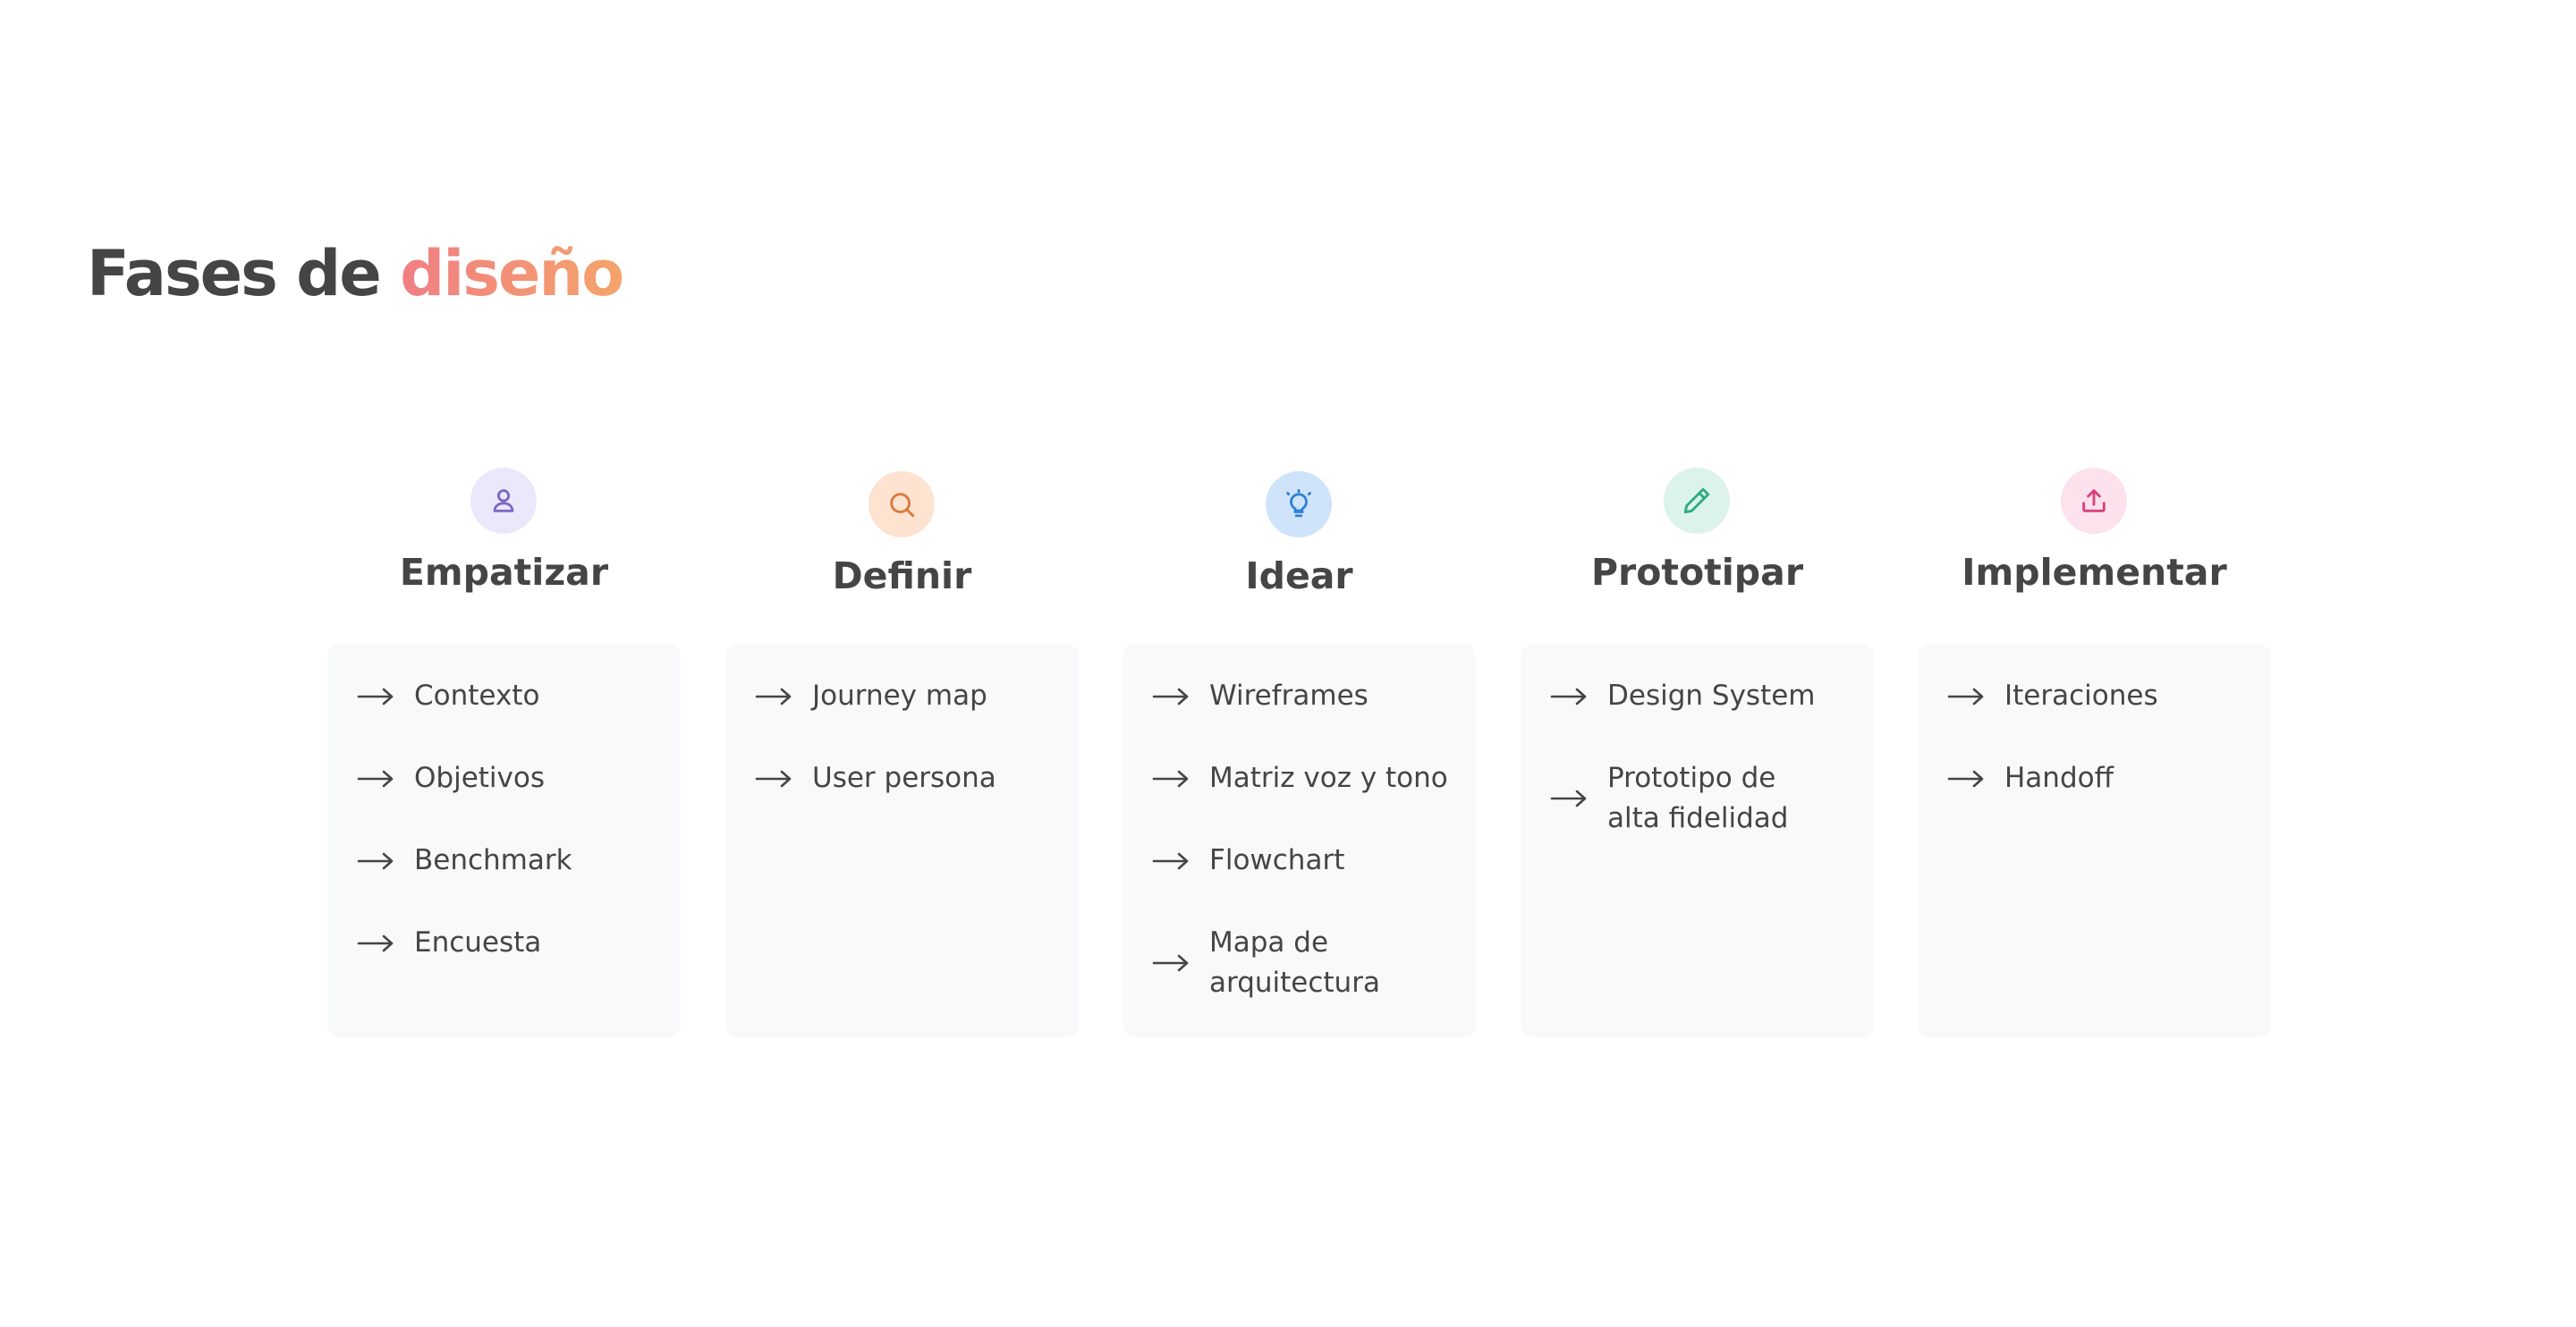 This screenshot has width=2576, height=1327. I want to click on list-item: Design System, so click(1697, 696).